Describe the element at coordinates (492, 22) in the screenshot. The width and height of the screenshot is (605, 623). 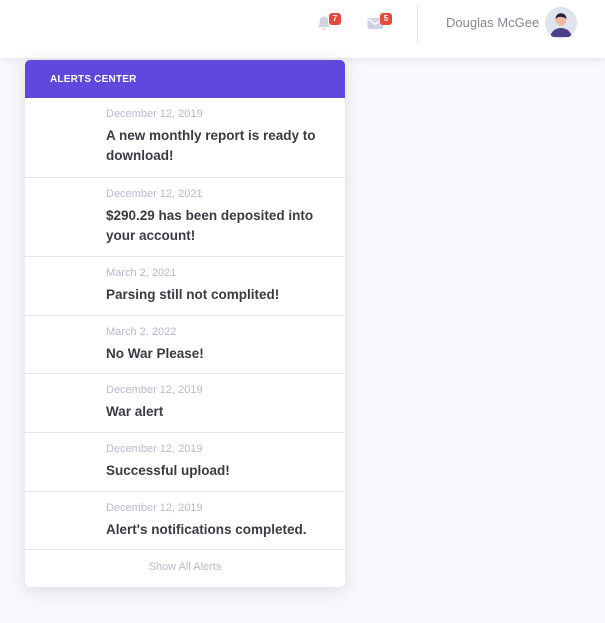
I see `user-name: Douglas McGee` at that location.